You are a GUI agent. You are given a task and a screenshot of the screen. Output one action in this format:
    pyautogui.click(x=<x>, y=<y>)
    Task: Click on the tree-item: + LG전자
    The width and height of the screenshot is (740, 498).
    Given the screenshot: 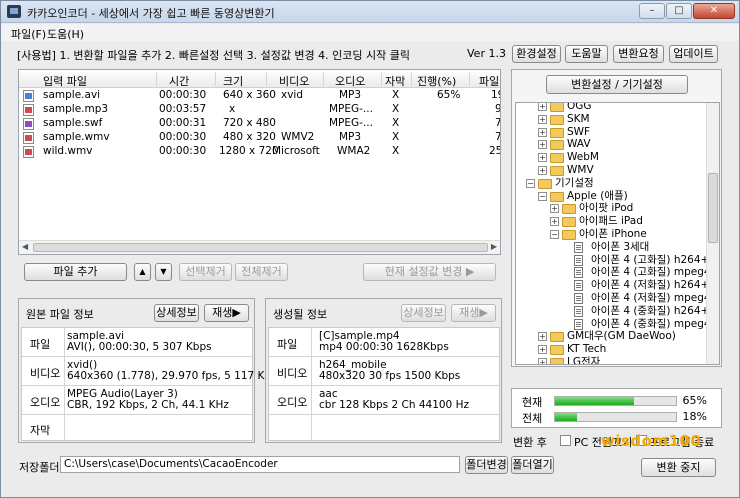 What is the action you would take?
    pyautogui.click(x=612, y=360)
    